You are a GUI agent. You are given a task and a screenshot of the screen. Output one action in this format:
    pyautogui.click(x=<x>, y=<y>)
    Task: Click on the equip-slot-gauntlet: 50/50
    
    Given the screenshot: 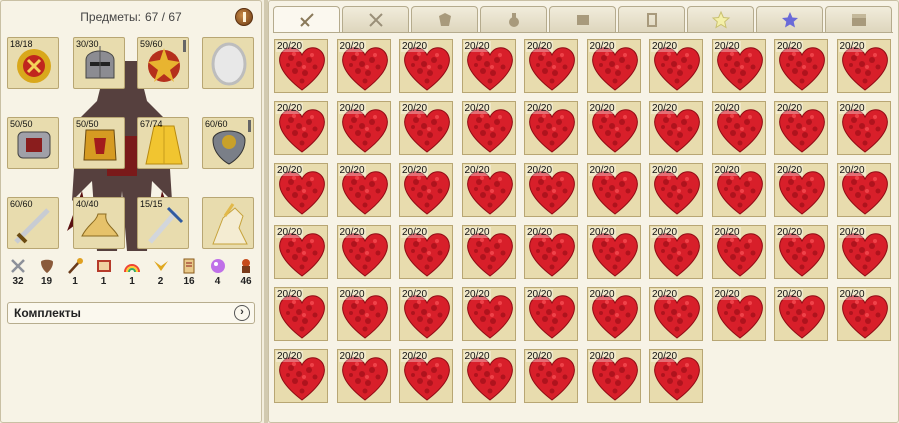 What is the action you would take?
    pyautogui.click(x=33, y=143)
    